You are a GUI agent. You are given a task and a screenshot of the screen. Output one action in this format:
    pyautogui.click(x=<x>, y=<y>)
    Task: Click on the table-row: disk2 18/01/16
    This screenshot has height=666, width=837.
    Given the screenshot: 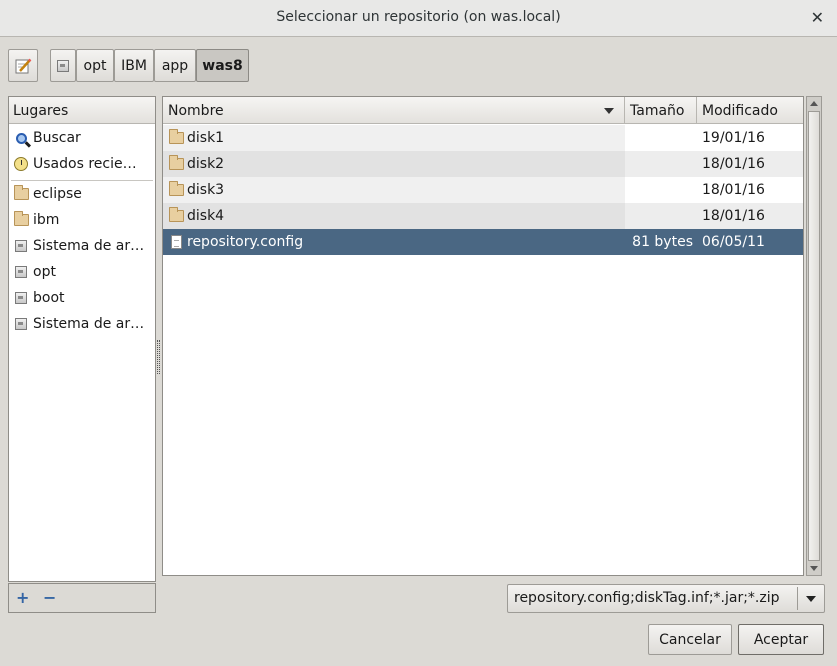 What is the action you would take?
    pyautogui.click(x=483, y=164)
    